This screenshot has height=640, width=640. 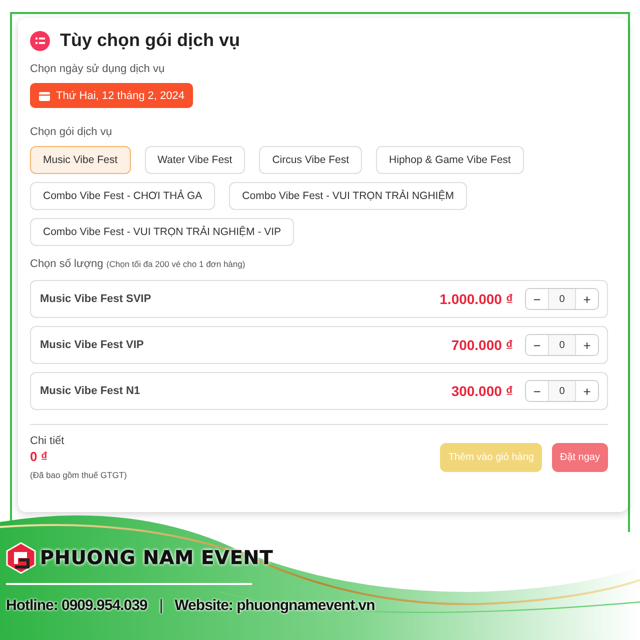 What do you see at coordinates (274, 605) in the screenshot?
I see `website-text: Website: phuongnamevent.vn` at bounding box center [274, 605].